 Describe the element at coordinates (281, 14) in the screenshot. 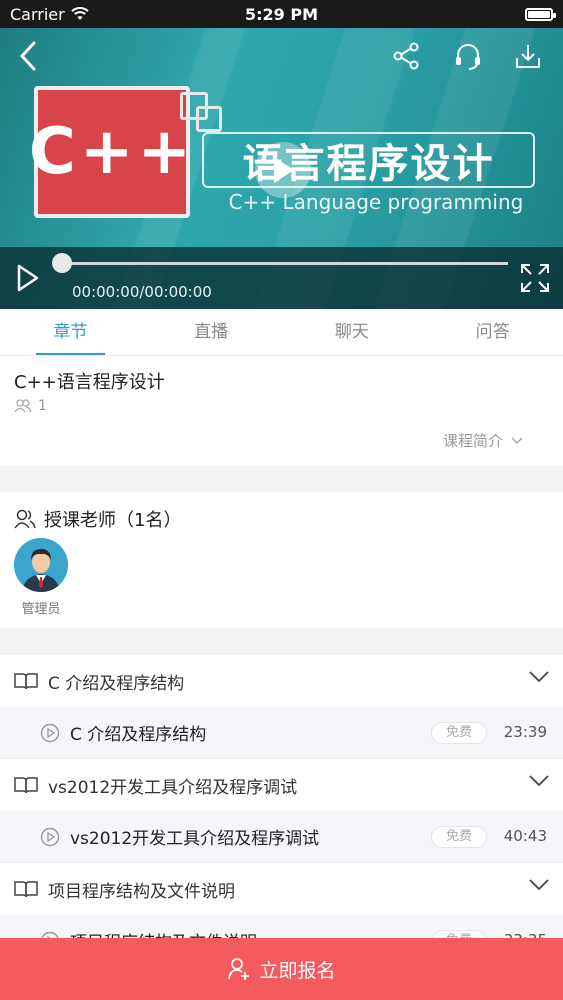

I see `status-bar: Carrier 5:29 PM` at that location.